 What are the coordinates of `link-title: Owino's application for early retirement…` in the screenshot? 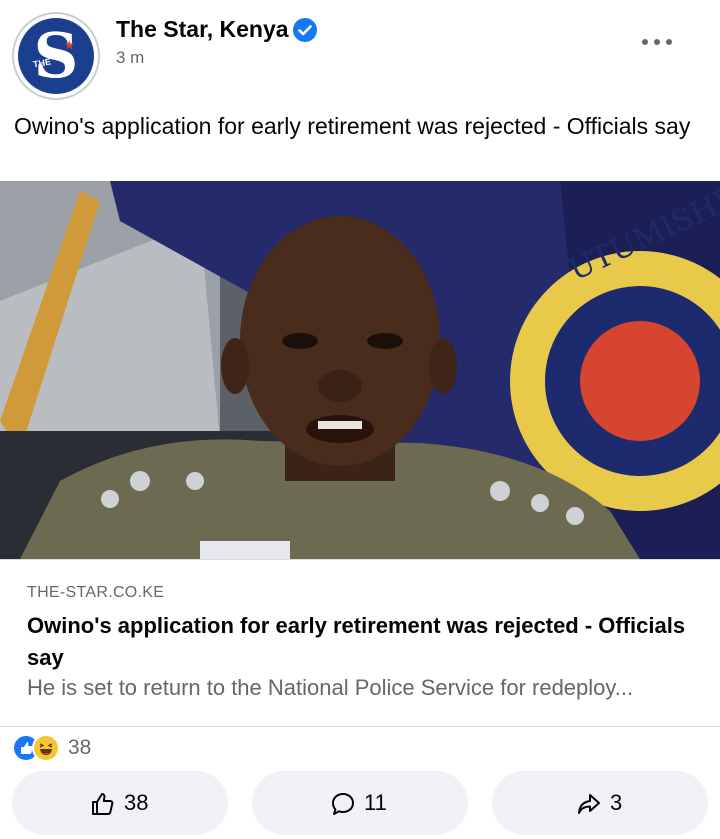 It's located at (357, 642).